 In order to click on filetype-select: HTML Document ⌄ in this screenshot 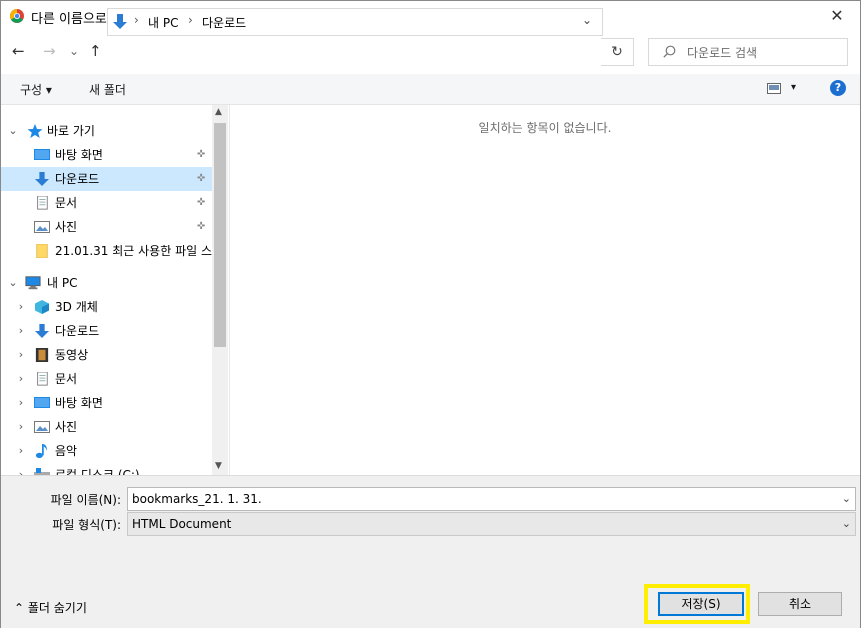, I will do `click(491, 524)`.